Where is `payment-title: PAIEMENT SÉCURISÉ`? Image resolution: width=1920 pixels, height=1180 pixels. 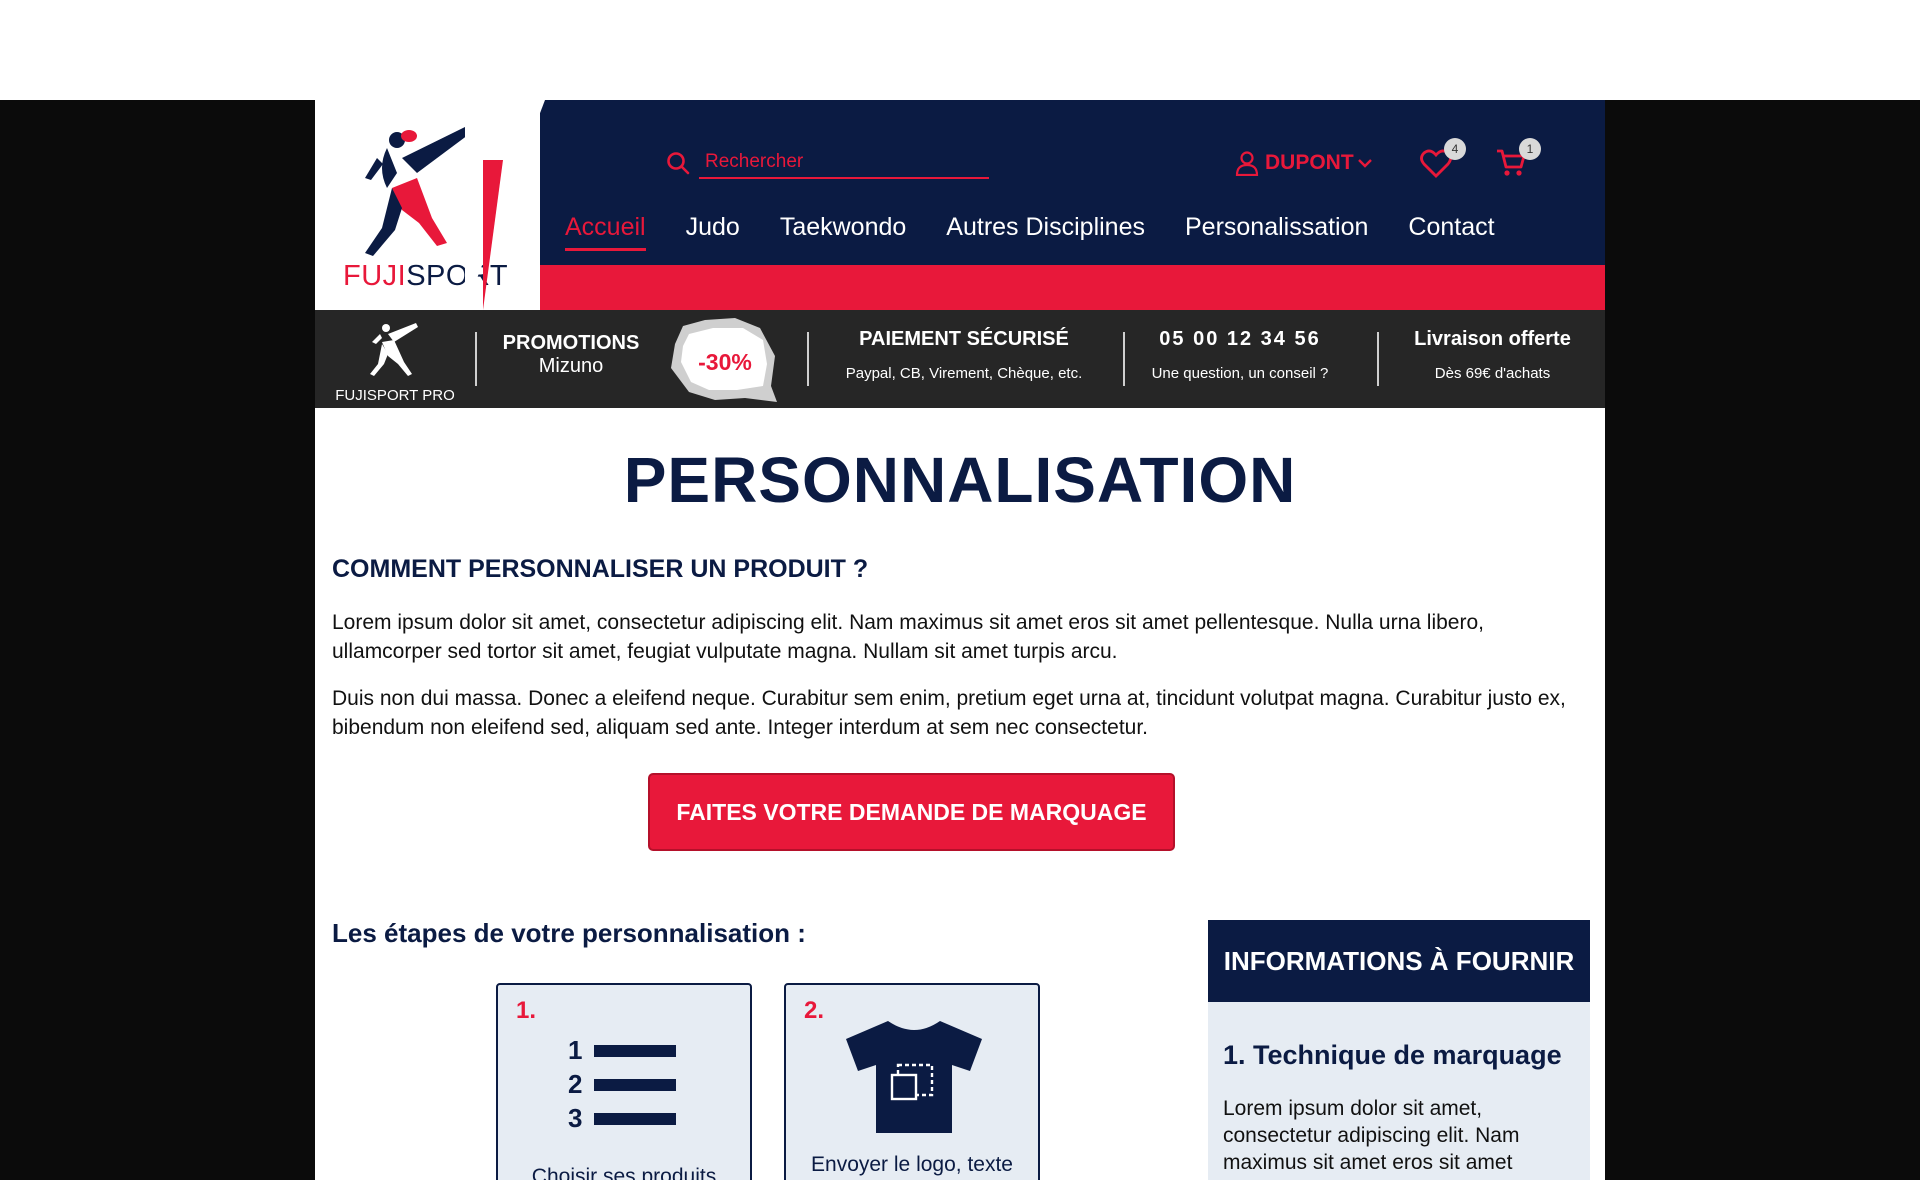
payment-title: PAIEMENT SÉCURISÉ is located at coordinates (964, 339).